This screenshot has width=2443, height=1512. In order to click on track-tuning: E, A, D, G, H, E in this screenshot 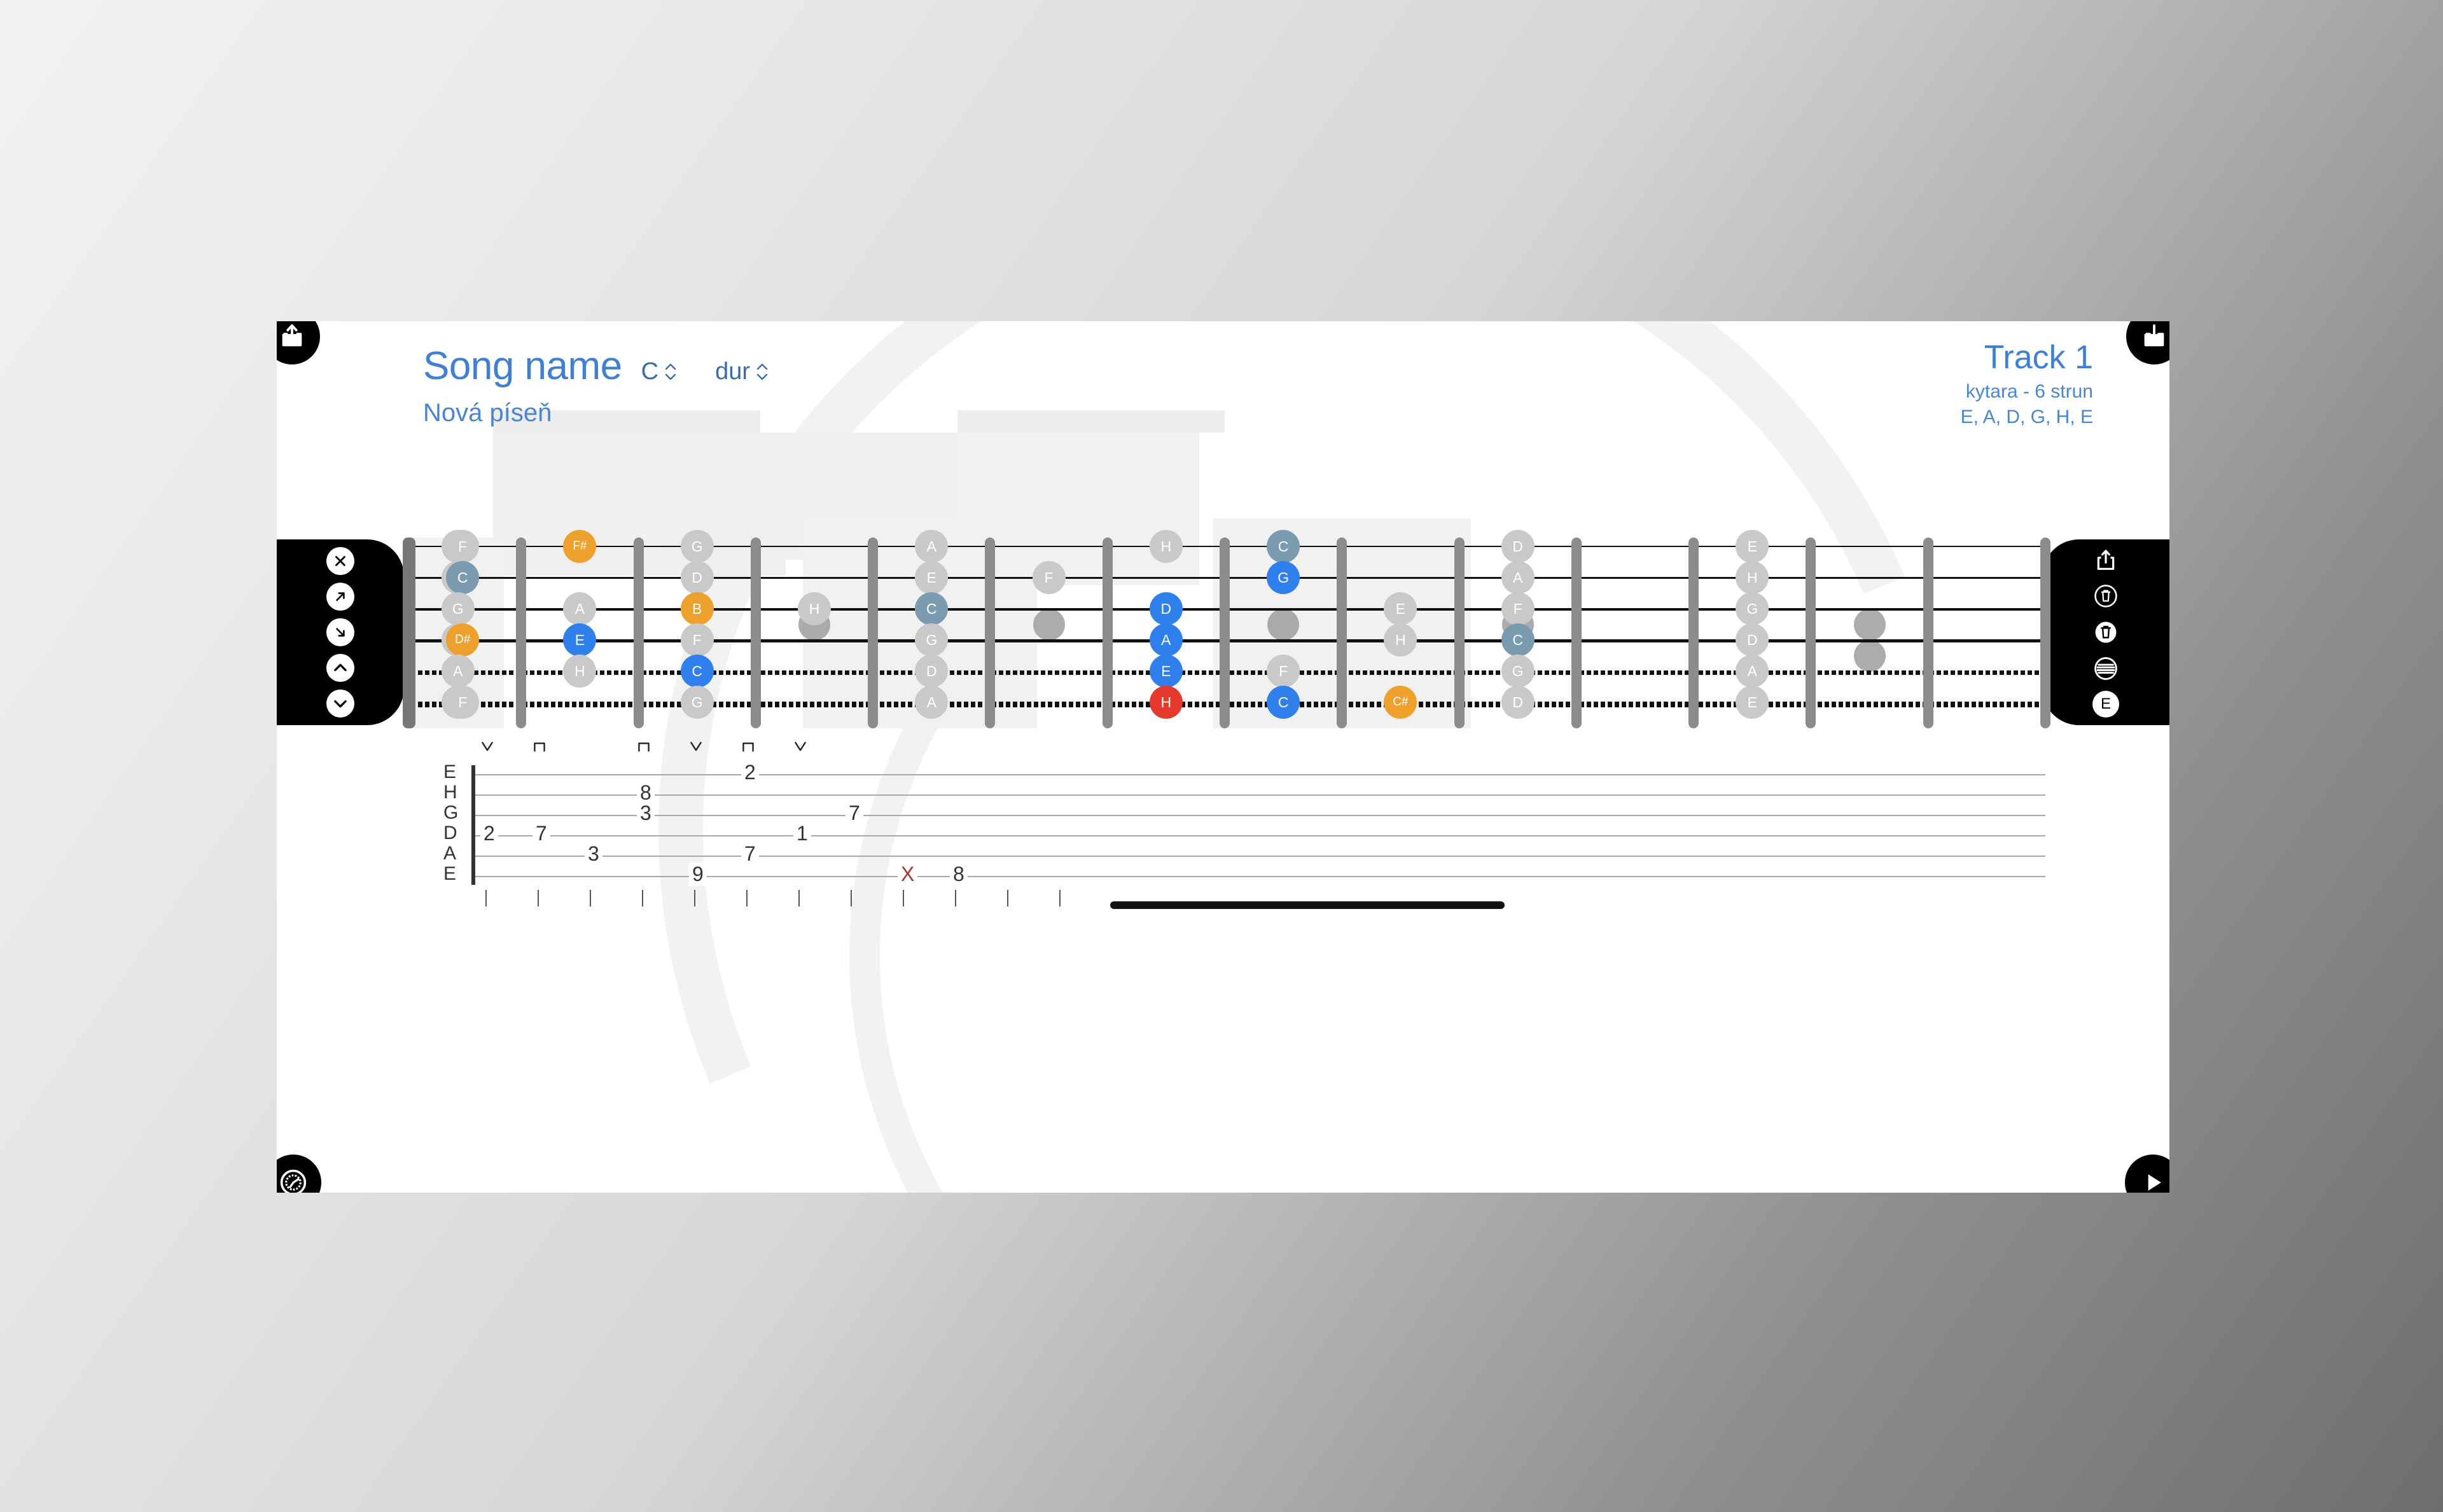, I will do `click(2026, 416)`.